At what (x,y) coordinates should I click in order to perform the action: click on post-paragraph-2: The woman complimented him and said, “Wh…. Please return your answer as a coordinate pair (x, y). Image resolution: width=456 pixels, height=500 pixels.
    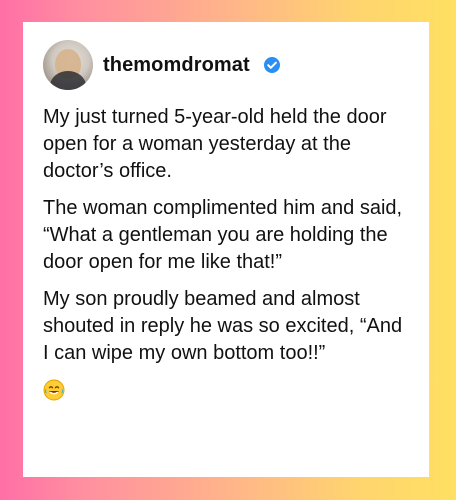
    Looking at the image, I should click on (223, 235).